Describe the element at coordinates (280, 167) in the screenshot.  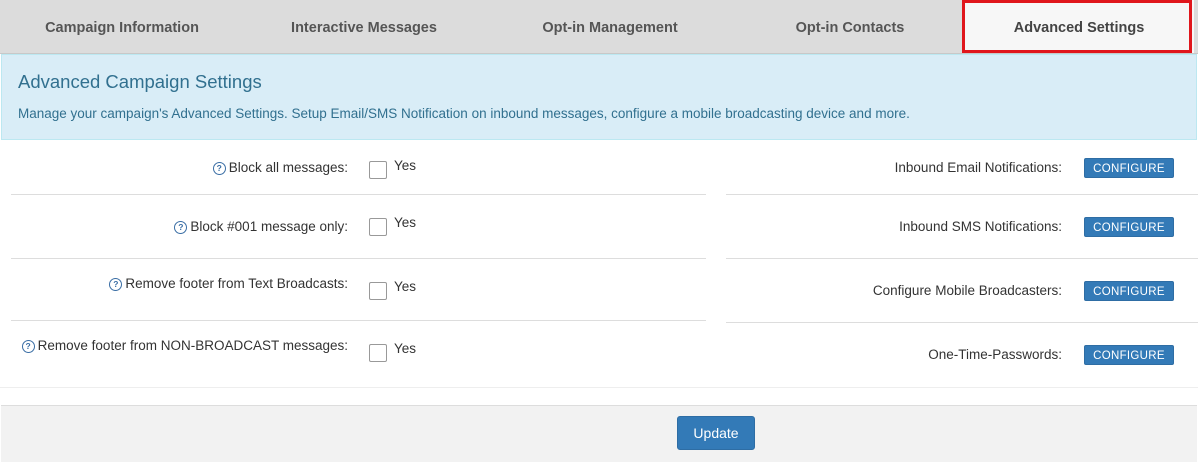
I see `option-label: ? Block all messages:` at that location.